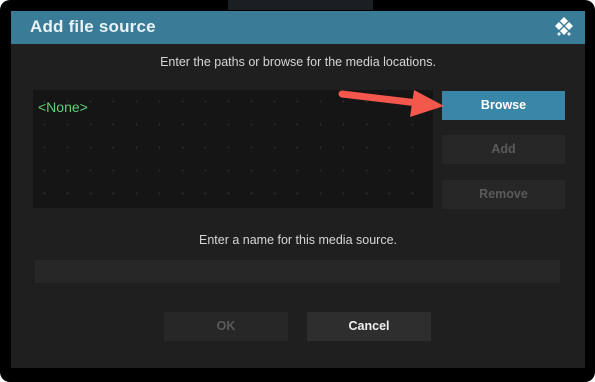 The image size is (595, 382). Describe the element at coordinates (369, 326) in the screenshot. I see `cancel-button: Cancel` at that location.